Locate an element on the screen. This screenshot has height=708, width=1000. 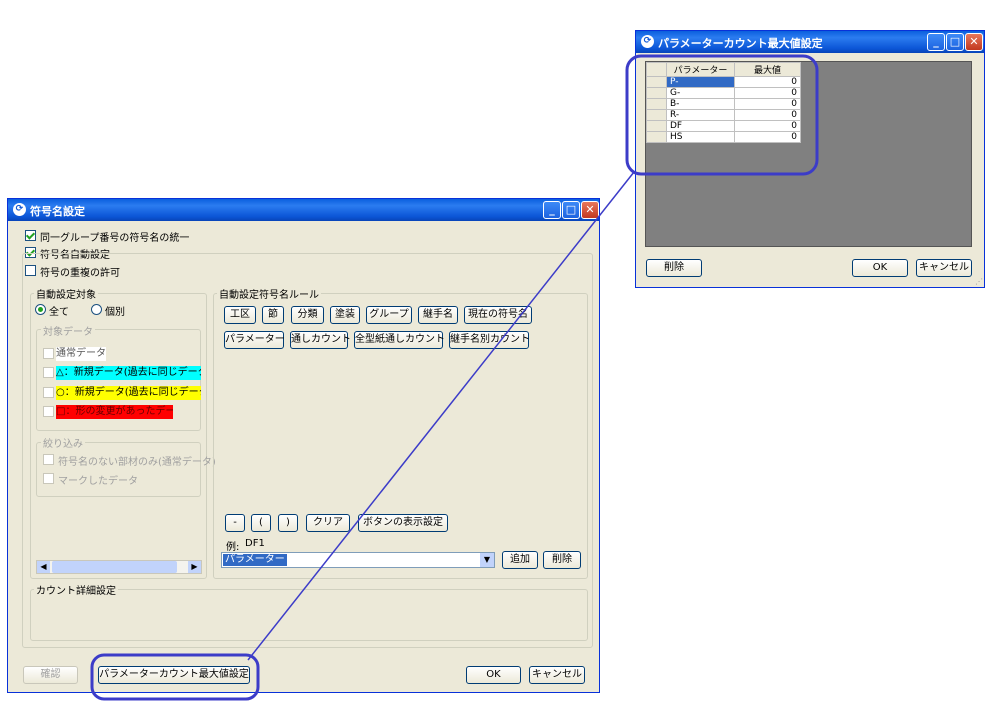
changed-shape-checkbox is located at coordinates (48, 411).